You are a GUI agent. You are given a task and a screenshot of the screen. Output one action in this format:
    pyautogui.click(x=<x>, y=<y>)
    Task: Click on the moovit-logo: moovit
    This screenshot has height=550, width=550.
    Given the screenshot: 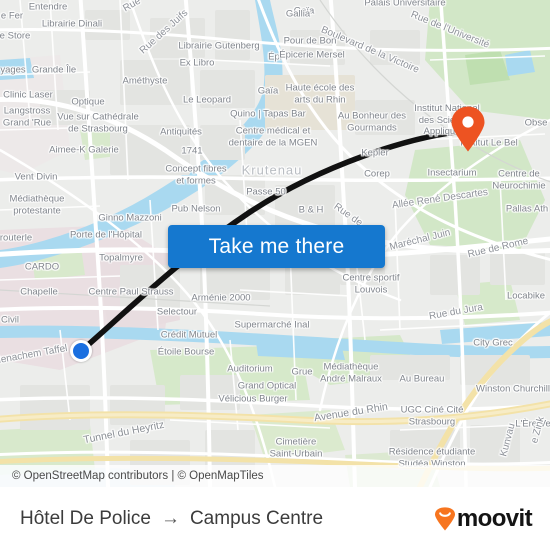 What is the action you would take?
    pyautogui.click(x=483, y=518)
    